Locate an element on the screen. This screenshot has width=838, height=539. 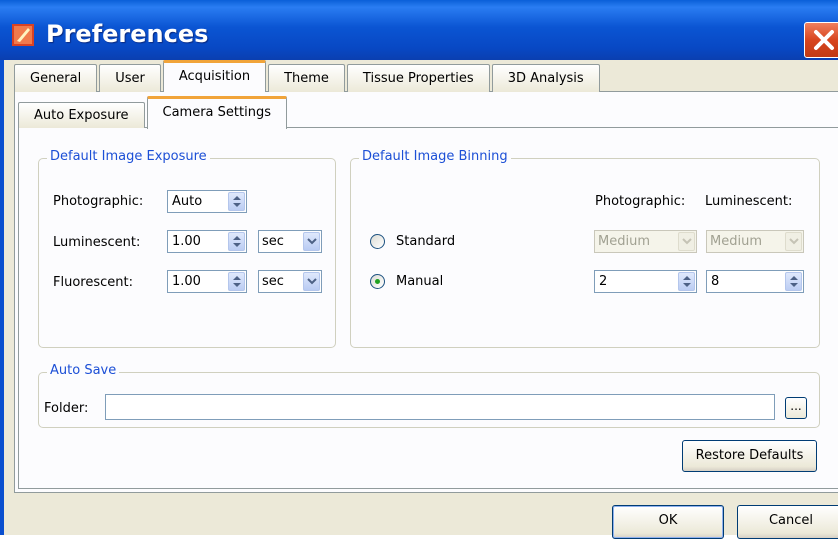
app-icon is located at coordinates (23, 35).